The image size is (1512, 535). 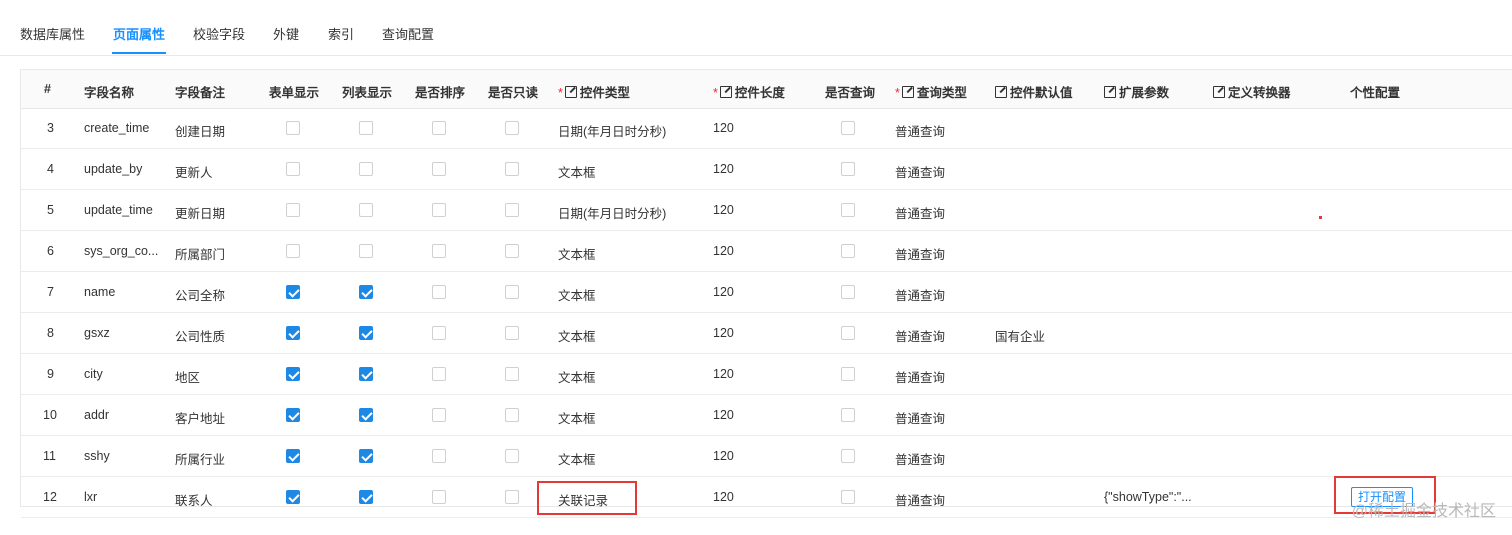 I want to click on field-name-cell: gsxz, so click(x=97, y=333).